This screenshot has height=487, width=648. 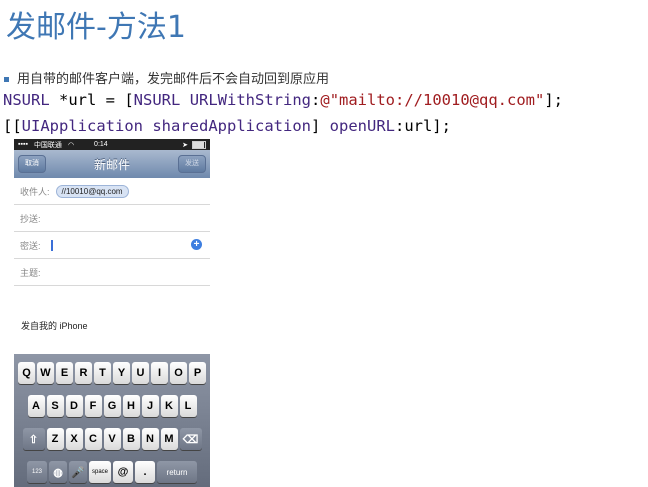 What do you see at coordinates (190, 439) in the screenshot?
I see `backspace-key: ⌫` at bounding box center [190, 439].